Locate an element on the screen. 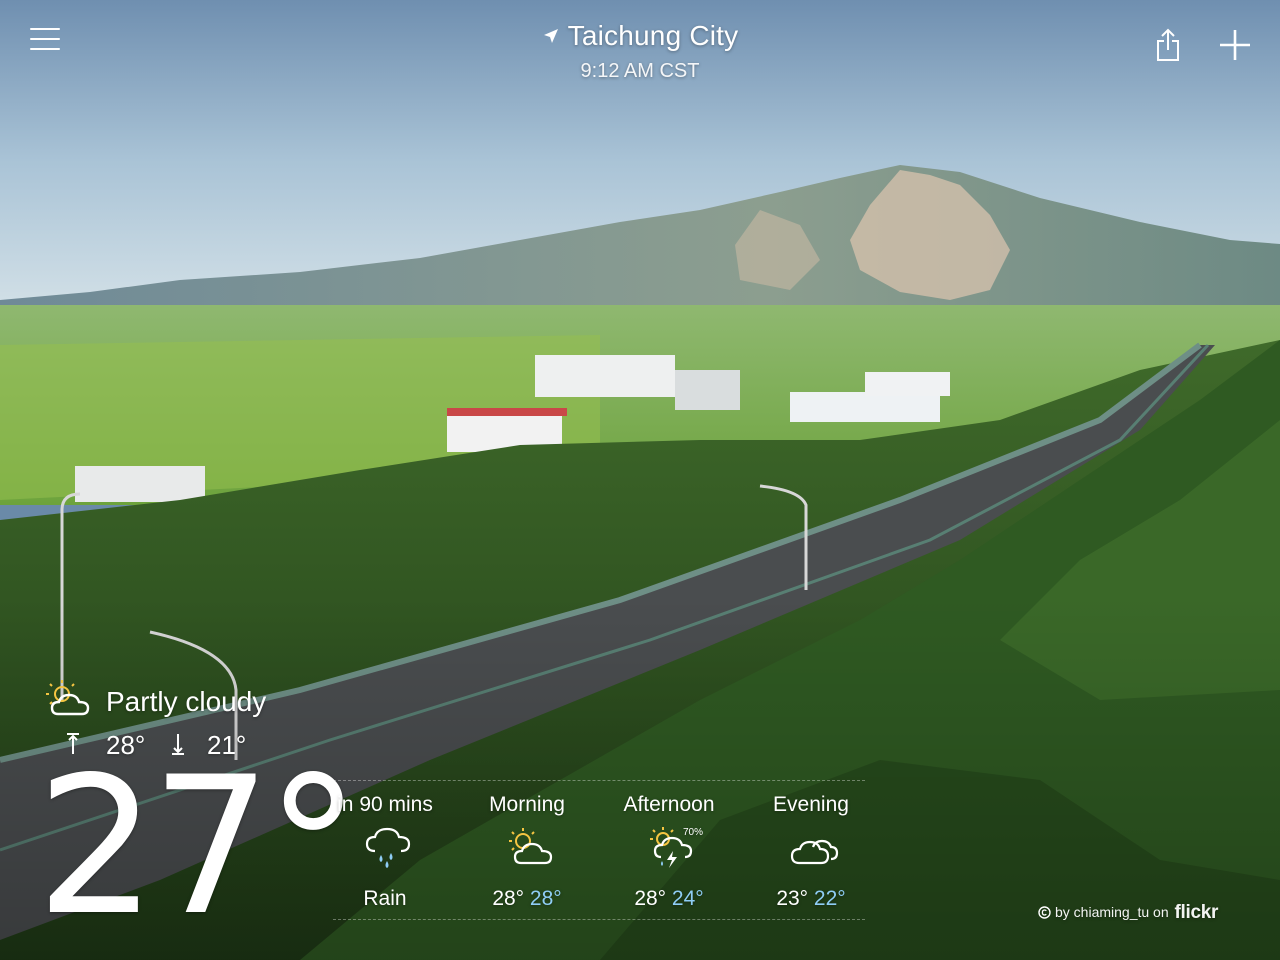 The height and width of the screenshot is (960, 1280). forecast-item-evening: Evening 23° 22° is located at coordinates (811, 850).